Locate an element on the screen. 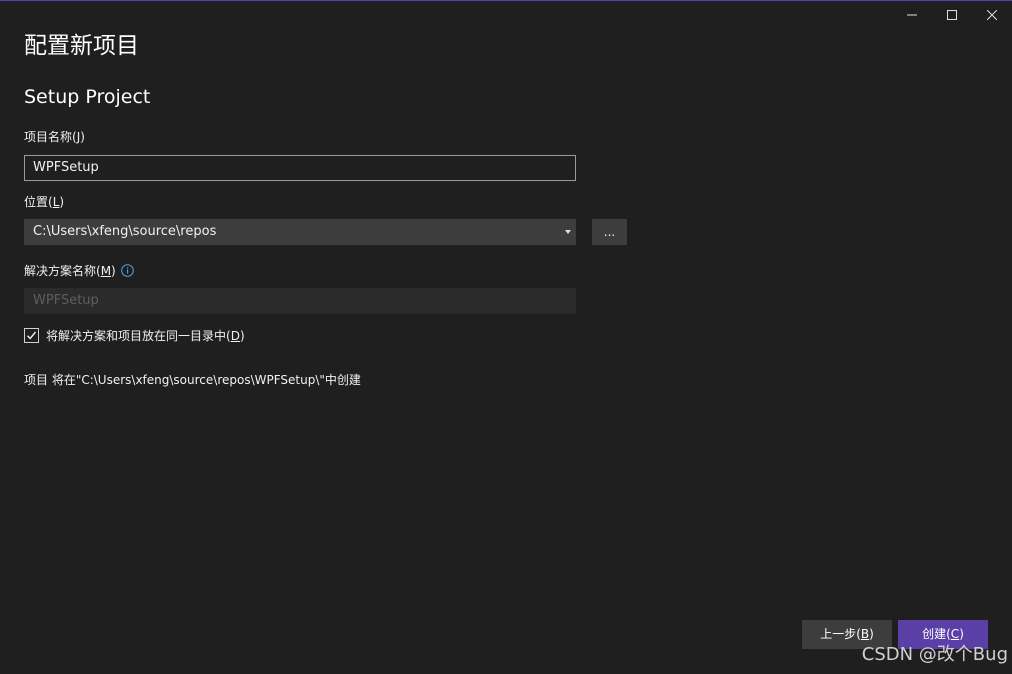 The height and width of the screenshot is (674, 1012). back-button-accel: B is located at coordinates (865, 634).